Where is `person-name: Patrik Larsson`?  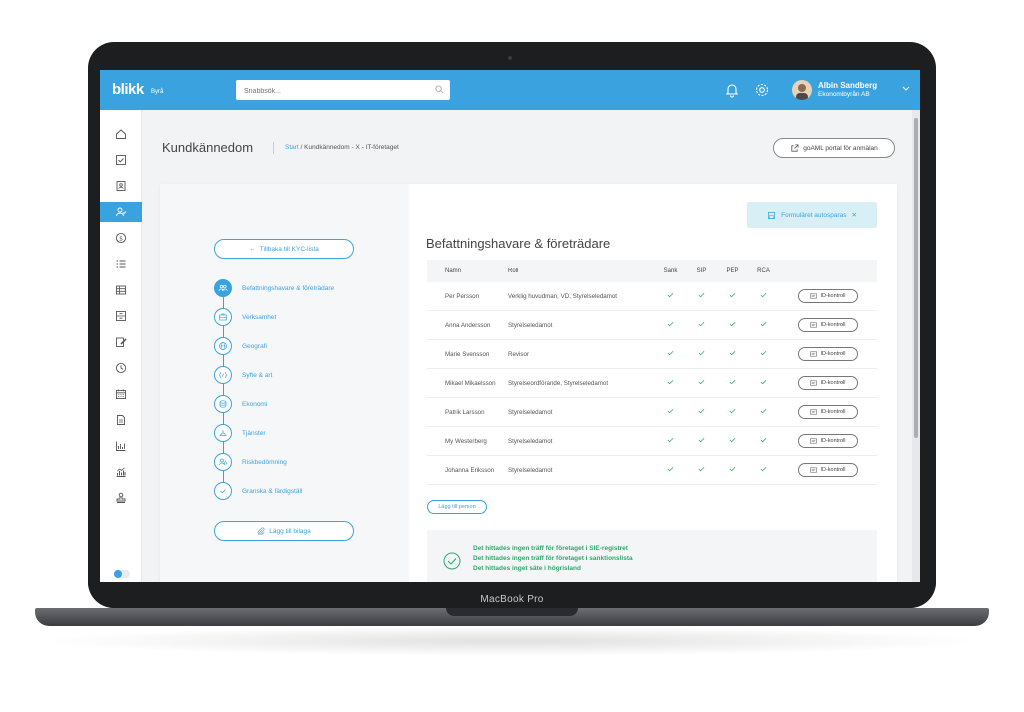
person-name: Patrik Larsson is located at coordinates (465, 412).